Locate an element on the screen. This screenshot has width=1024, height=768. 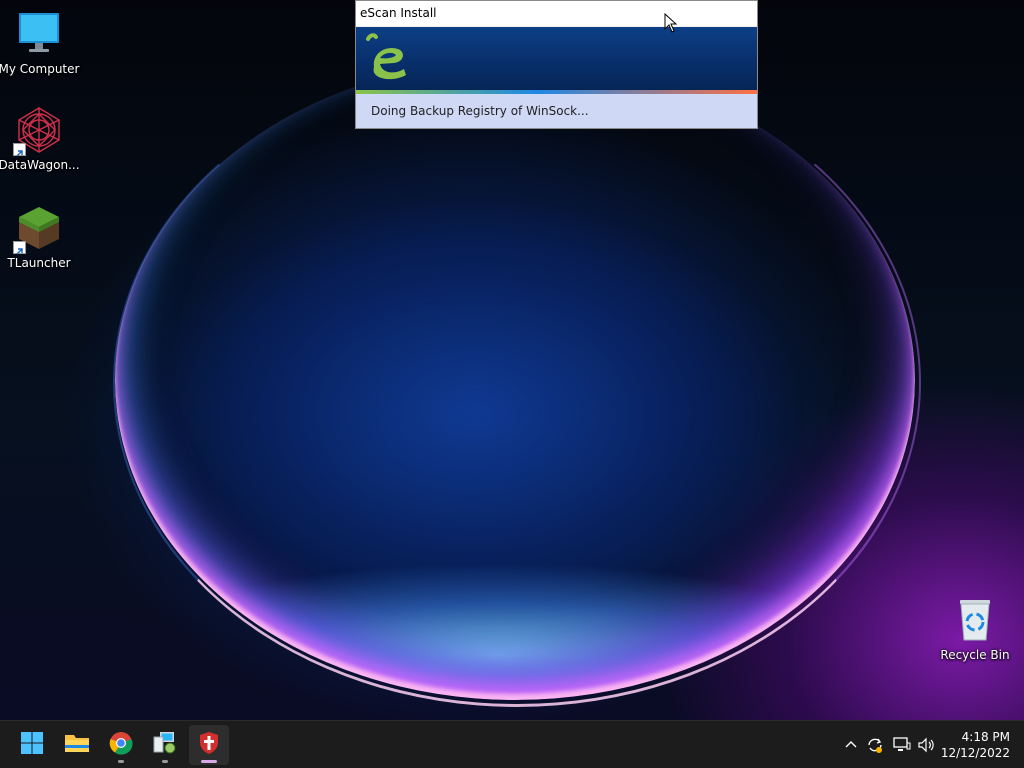
chrome-icon is located at coordinates (121, 745).